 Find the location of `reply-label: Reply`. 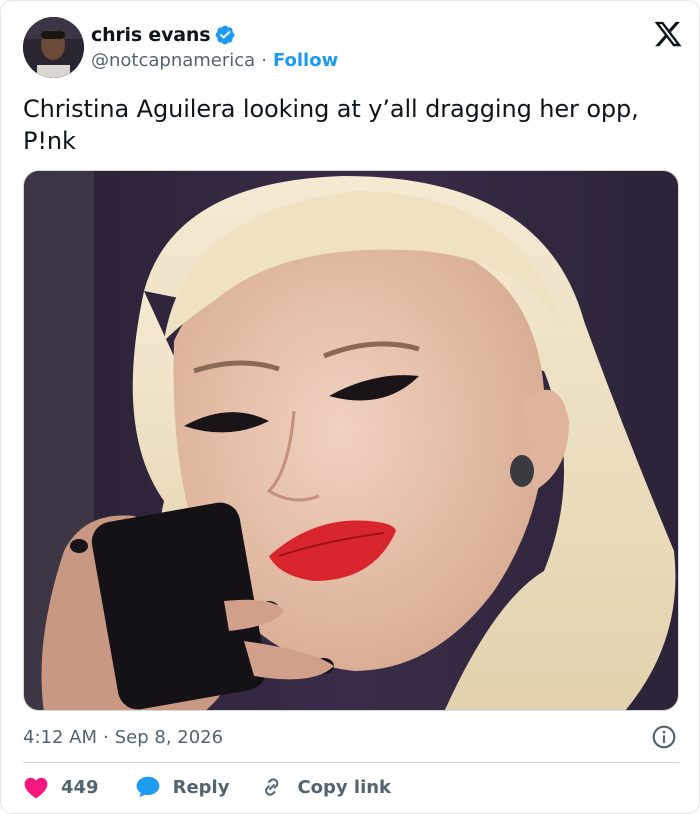

reply-label: Reply is located at coordinates (201, 787).